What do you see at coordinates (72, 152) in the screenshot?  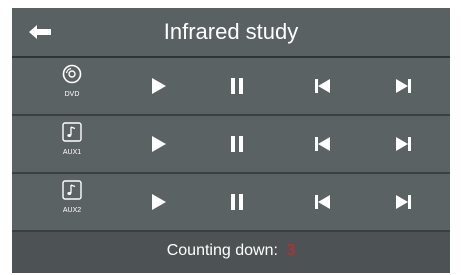 I see `device-label-aux1: AUX1` at bounding box center [72, 152].